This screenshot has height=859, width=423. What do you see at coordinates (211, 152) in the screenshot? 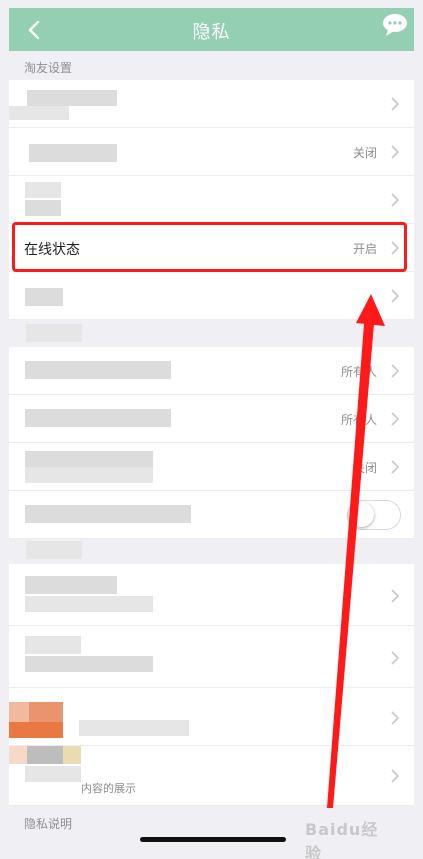
I see `settings-row-2: 关闭` at bounding box center [211, 152].